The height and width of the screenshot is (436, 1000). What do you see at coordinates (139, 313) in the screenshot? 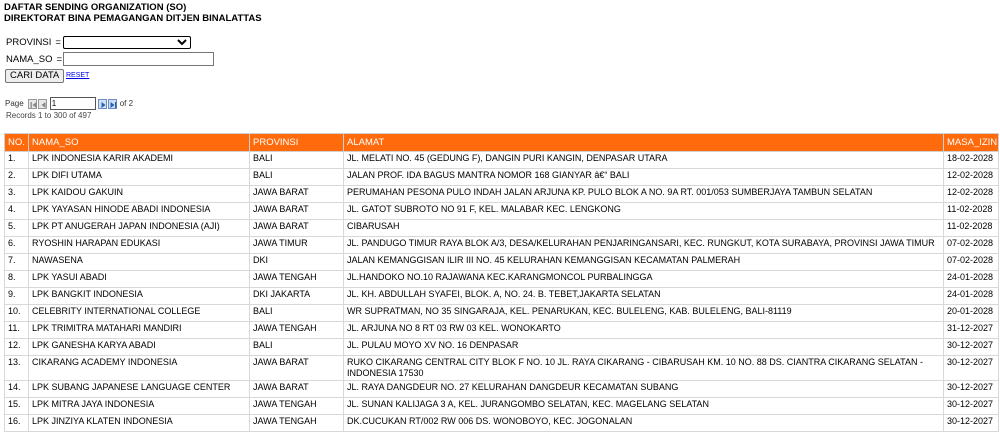
I see `cell-nama-so: CELEBRITY INTERNATIONAL COLLEGE` at bounding box center [139, 313].